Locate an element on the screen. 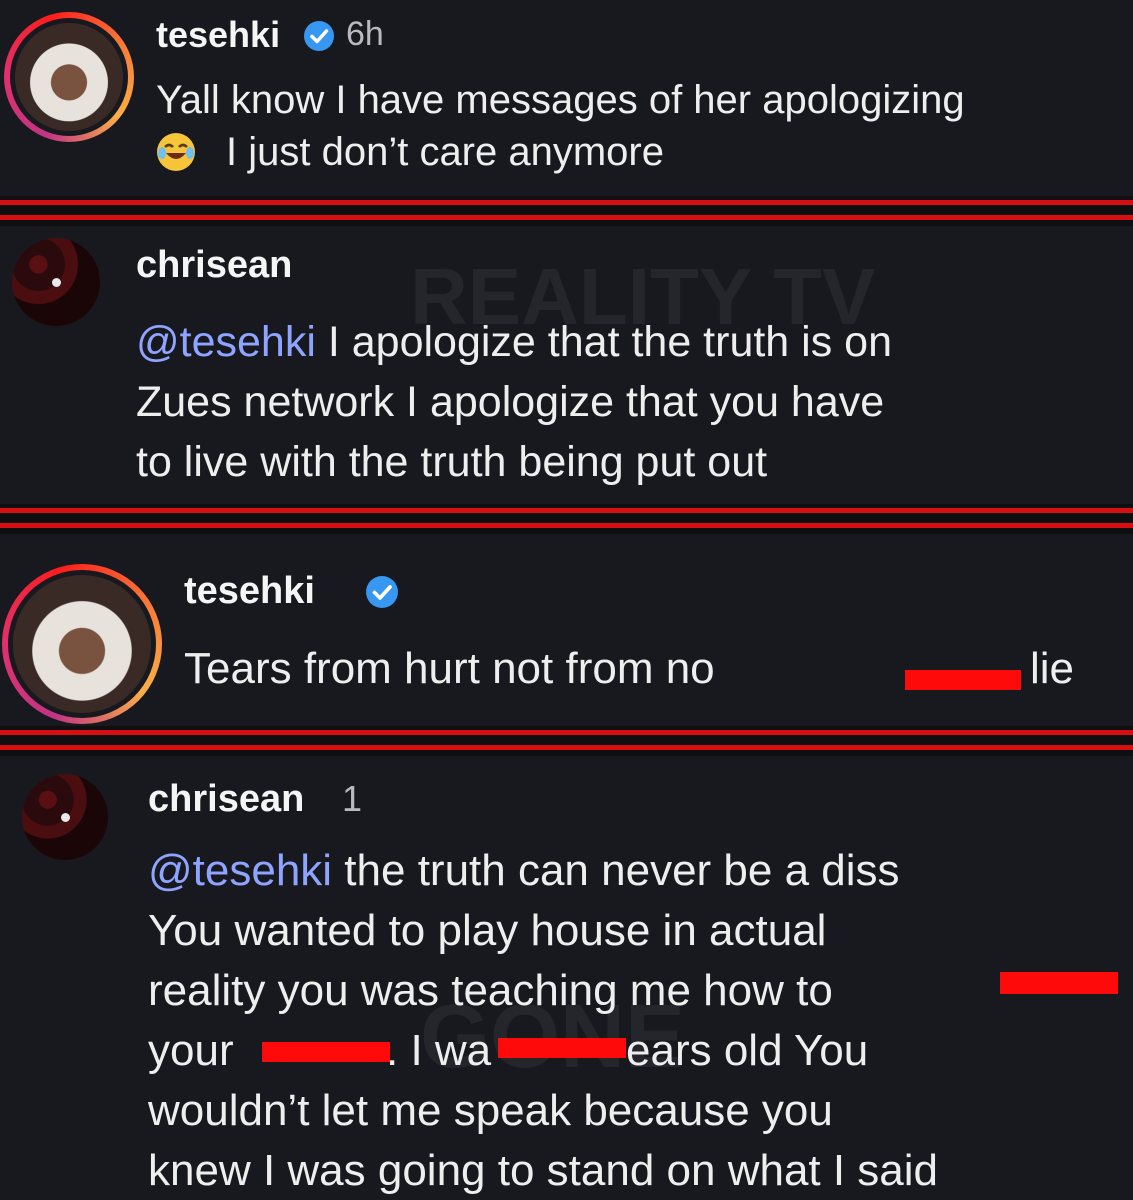  comment-text-line-3: reality you was teaching me how to is located at coordinates (490, 990).